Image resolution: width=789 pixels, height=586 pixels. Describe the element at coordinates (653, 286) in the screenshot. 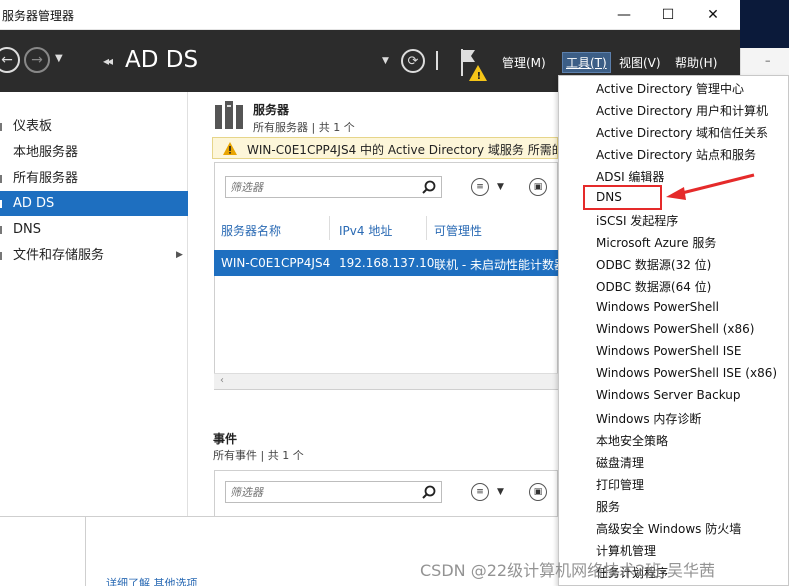

I see `menu-item-odbc64: ODBC 数据源(64 位)` at that location.